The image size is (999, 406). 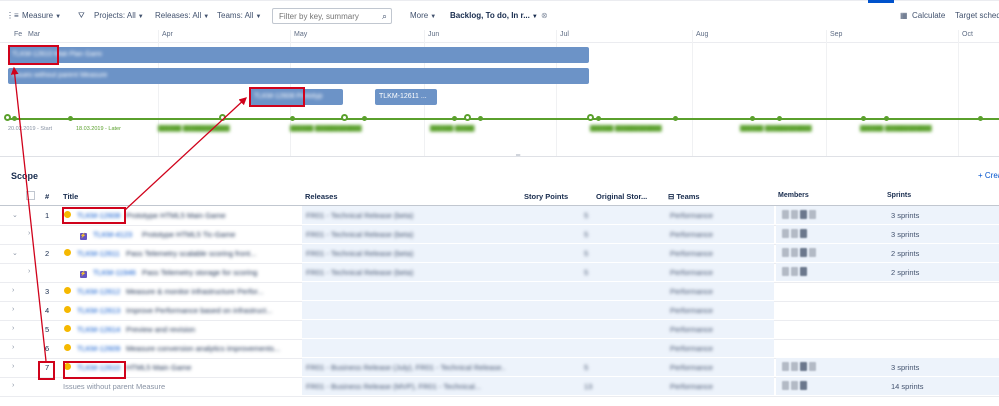 I want to click on col-sprints: Sprints, so click(x=899, y=195).